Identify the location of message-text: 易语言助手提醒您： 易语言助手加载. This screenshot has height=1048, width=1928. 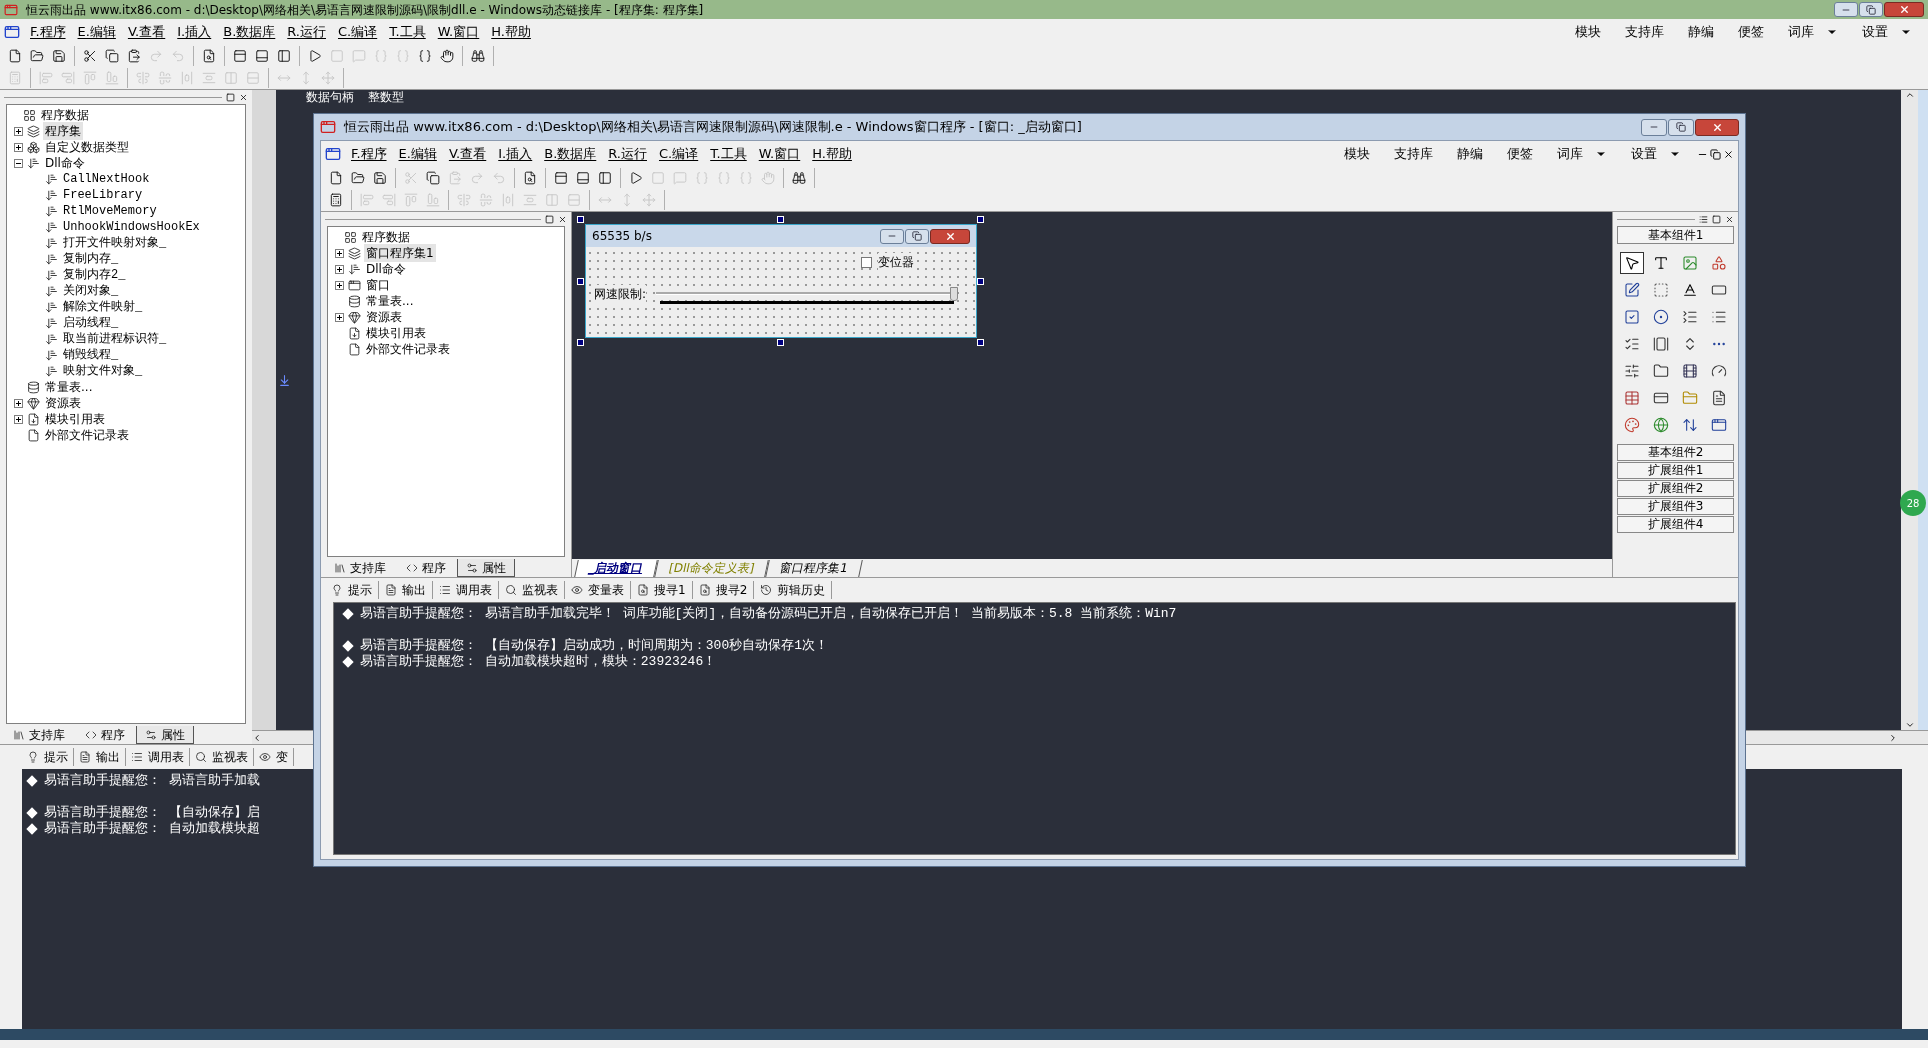
(152, 781).